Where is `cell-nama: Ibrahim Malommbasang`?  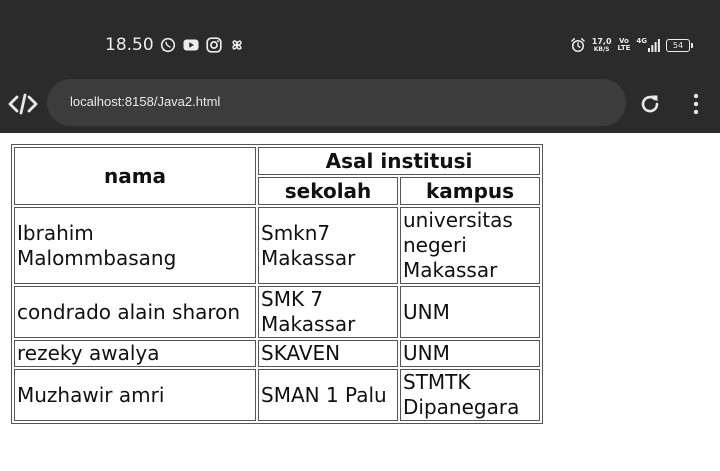 cell-nama: Ibrahim Malommbasang is located at coordinates (135, 245).